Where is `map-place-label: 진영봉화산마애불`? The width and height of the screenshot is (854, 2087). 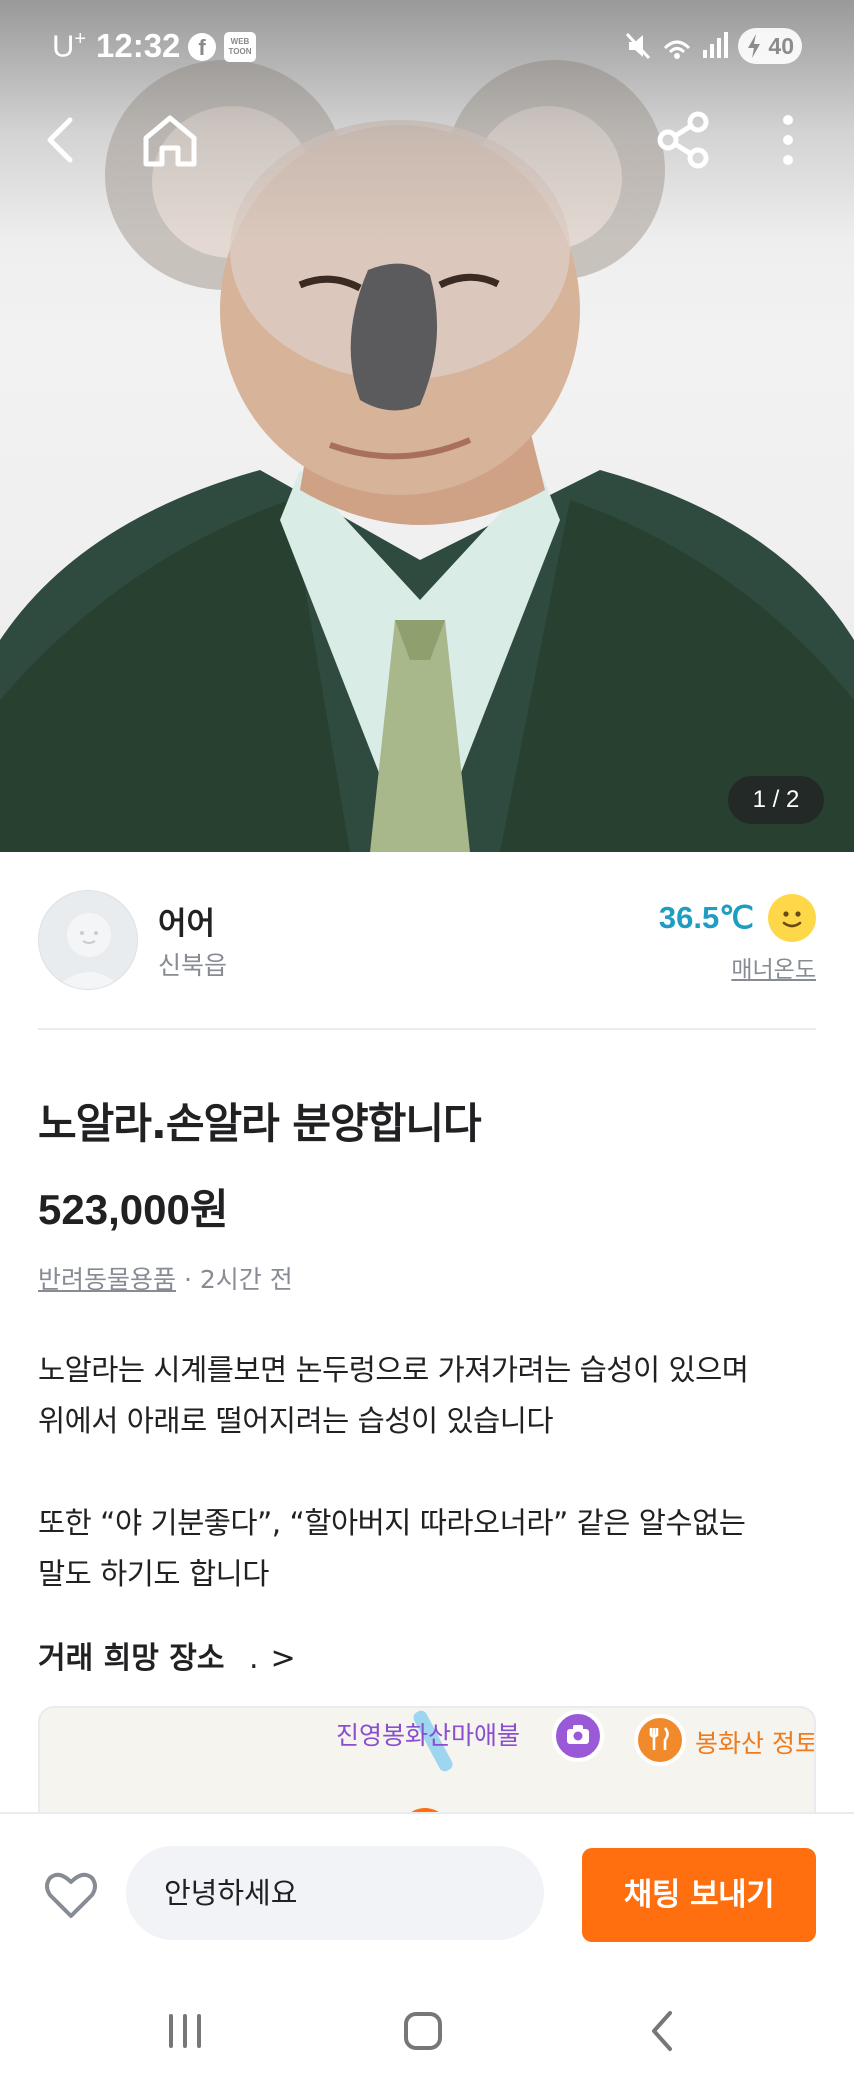 map-place-label: 진영봉화산마애불 is located at coordinates (428, 1735).